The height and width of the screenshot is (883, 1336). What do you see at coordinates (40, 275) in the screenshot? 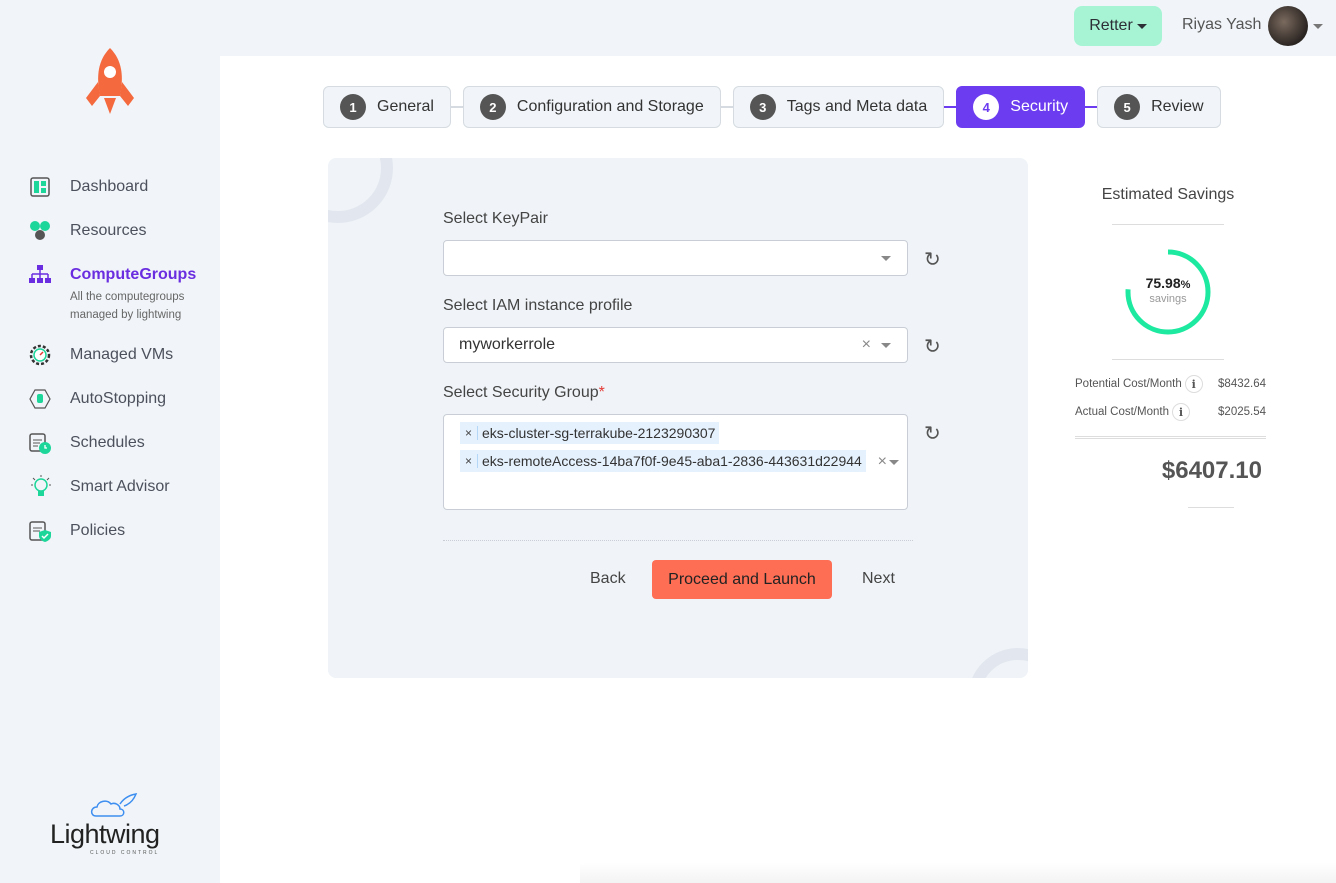
I see `network-icon` at bounding box center [40, 275].